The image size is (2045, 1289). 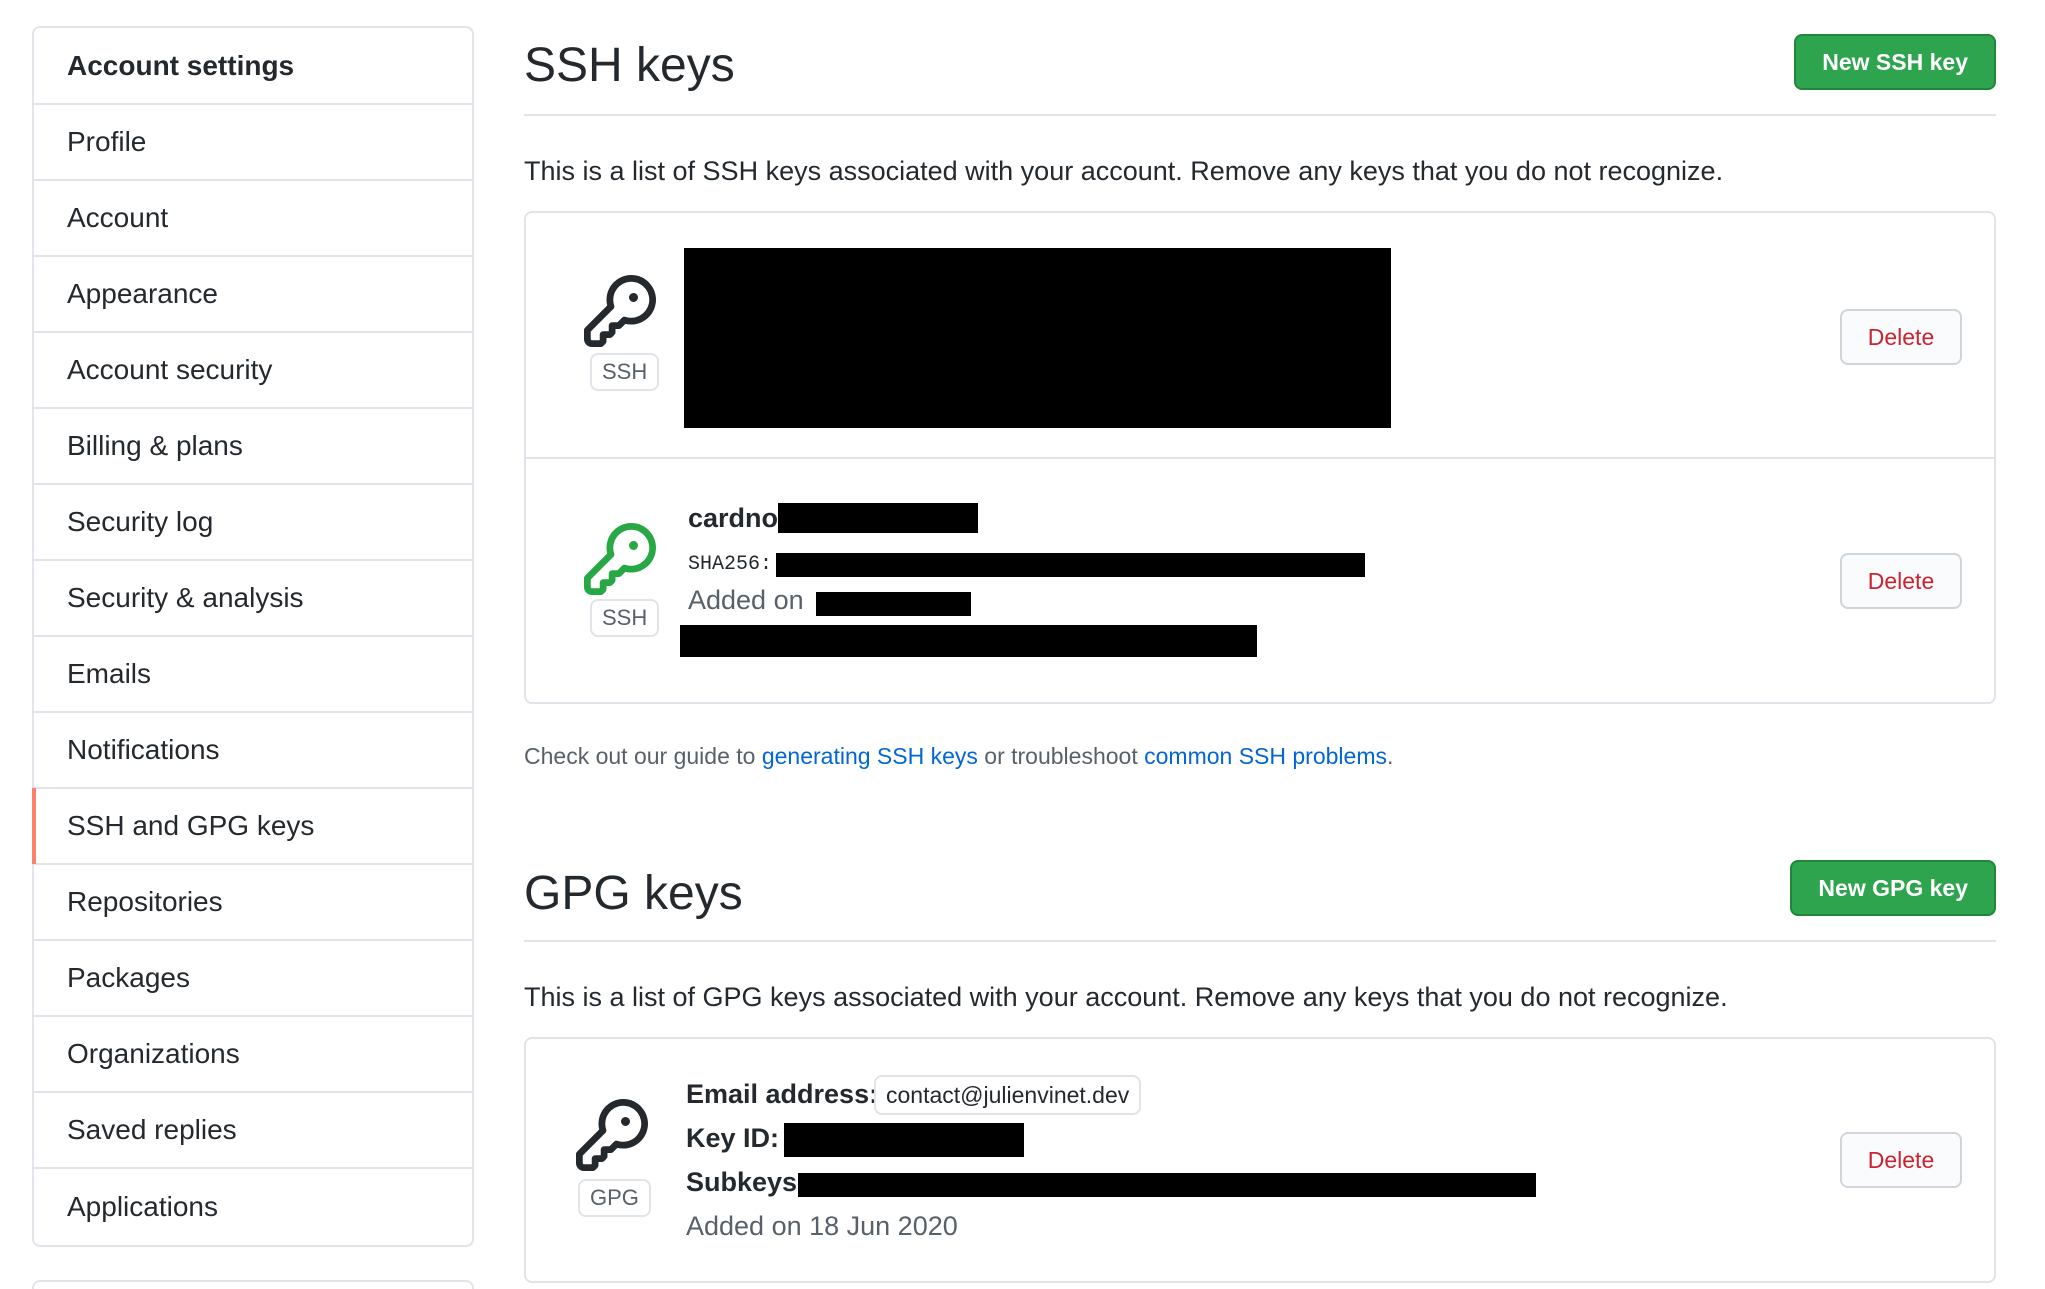 What do you see at coordinates (1070, 565) in the screenshot?
I see `redacted-fingerprint` at bounding box center [1070, 565].